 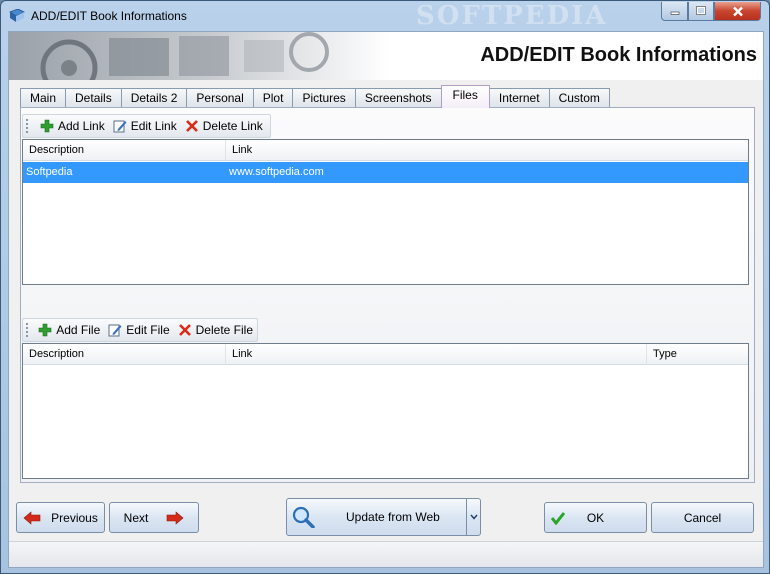 What do you see at coordinates (32, 517) in the screenshot?
I see `arrow-left-icon` at bounding box center [32, 517].